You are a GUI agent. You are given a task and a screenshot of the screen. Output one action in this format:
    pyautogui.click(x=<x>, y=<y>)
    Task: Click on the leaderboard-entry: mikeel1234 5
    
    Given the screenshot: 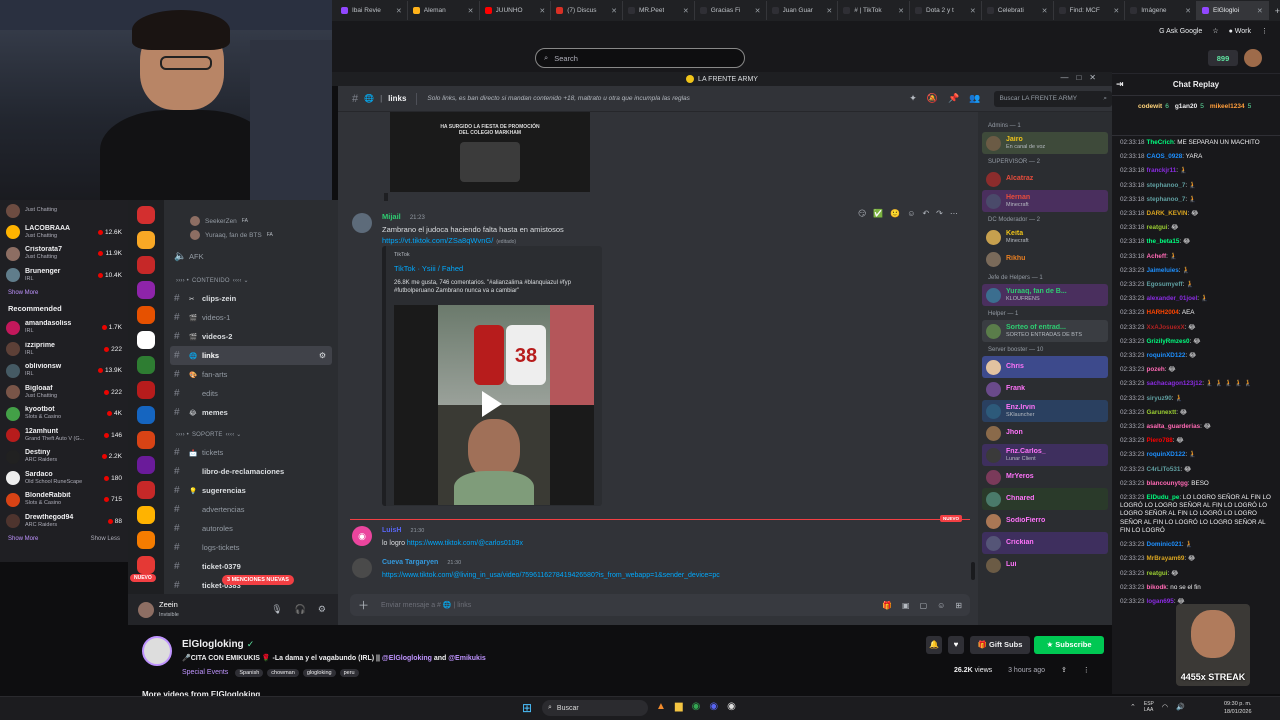 What is the action you would take?
    pyautogui.click(x=1230, y=118)
    